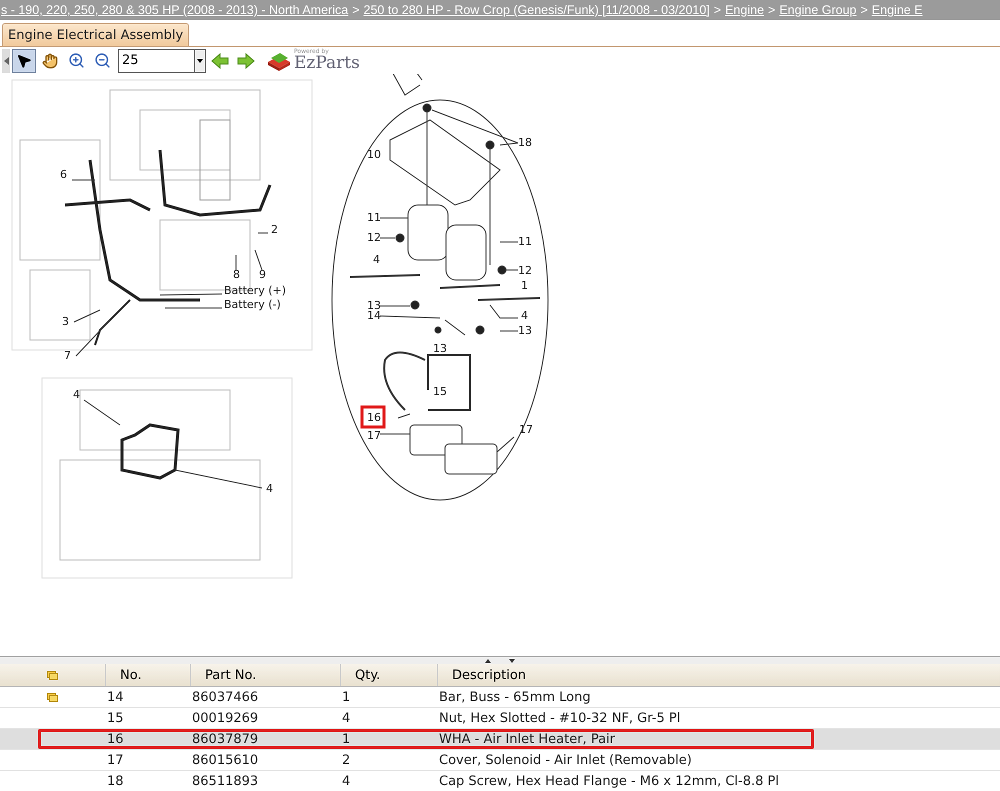 The height and width of the screenshot is (791, 1000). What do you see at coordinates (609, 781) in the screenshot?
I see `table-cell-text: Cap Screw, Hex Head Flange - M6 x 12mm, Cl-8.8 Pl` at bounding box center [609, 781].